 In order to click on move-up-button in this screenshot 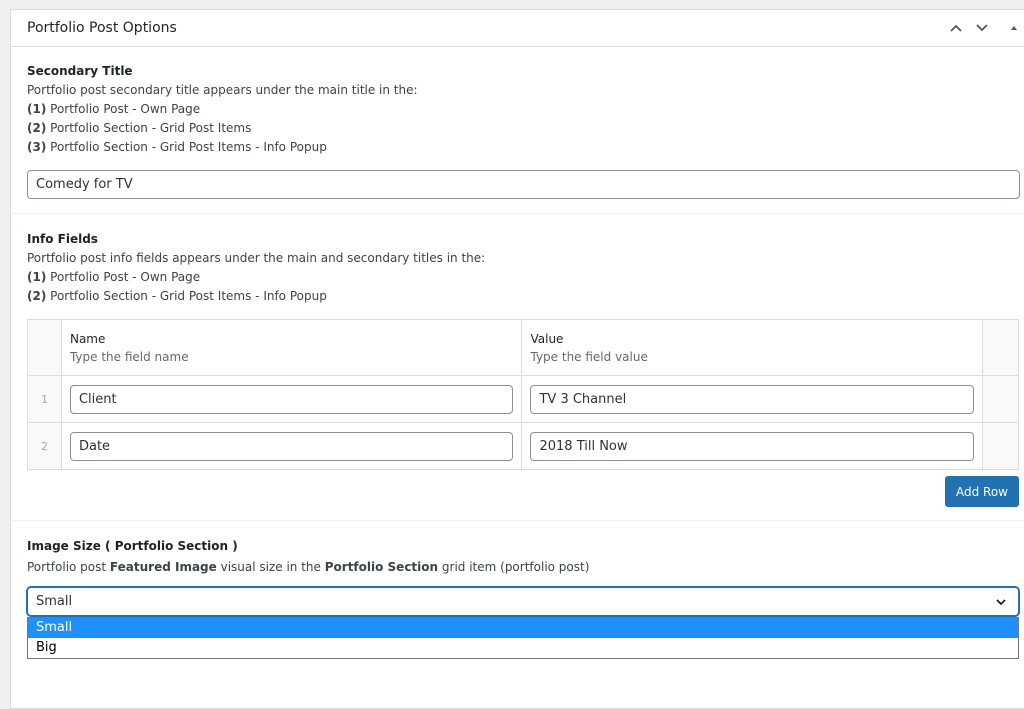, I will do `click(956, 28)`.